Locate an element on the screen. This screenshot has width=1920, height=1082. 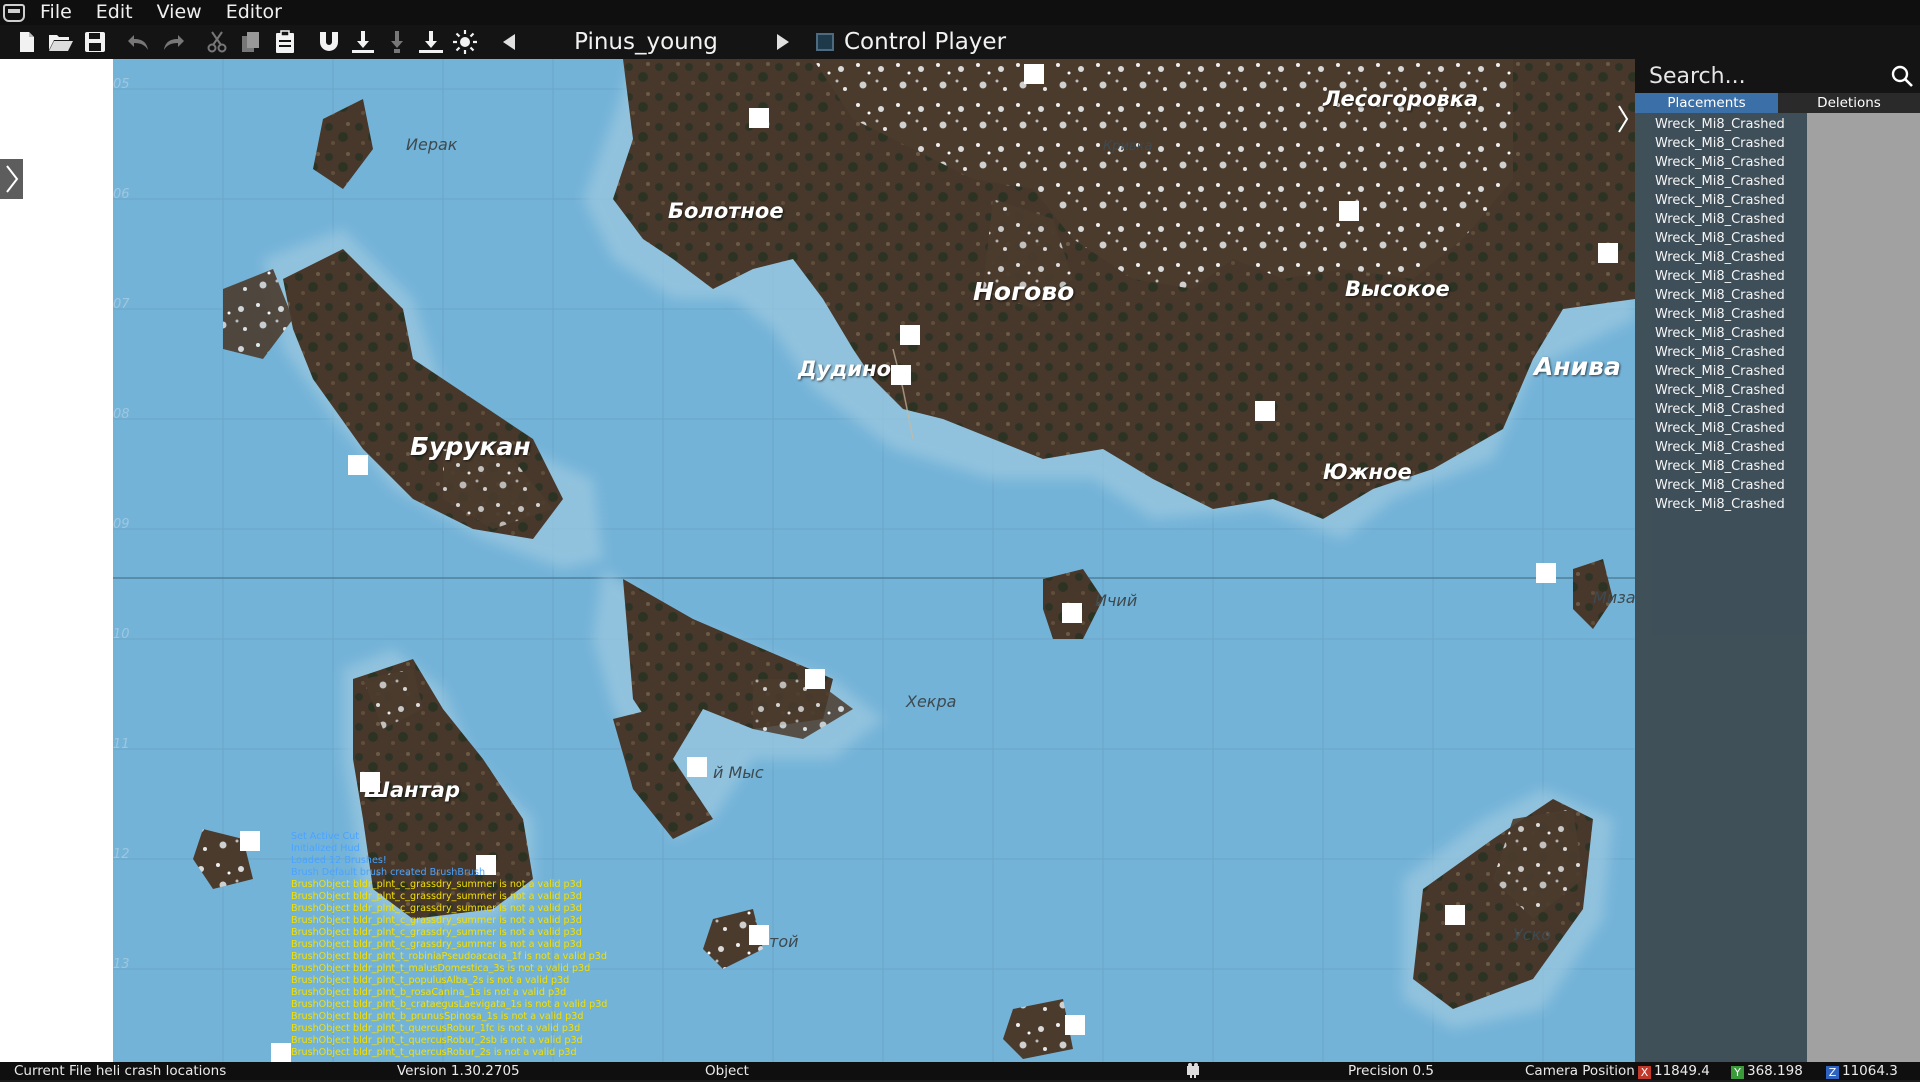
snap-surface-icon is located at coordinates (431, 42).